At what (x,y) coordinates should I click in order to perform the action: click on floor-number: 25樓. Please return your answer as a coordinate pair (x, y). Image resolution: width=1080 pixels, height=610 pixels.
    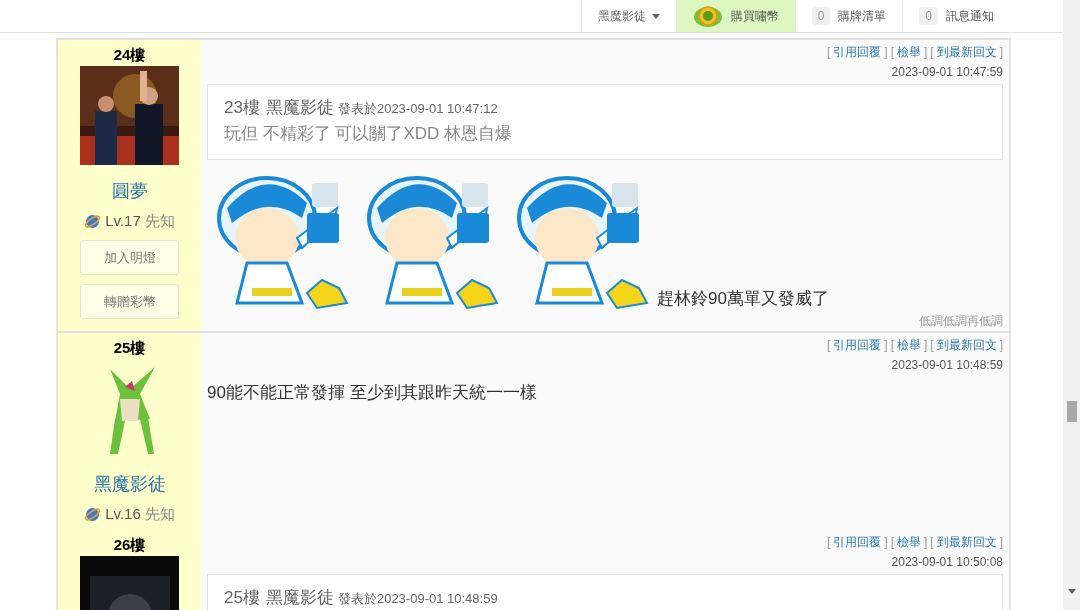
    Looking at the image, I should click on (129, 348).